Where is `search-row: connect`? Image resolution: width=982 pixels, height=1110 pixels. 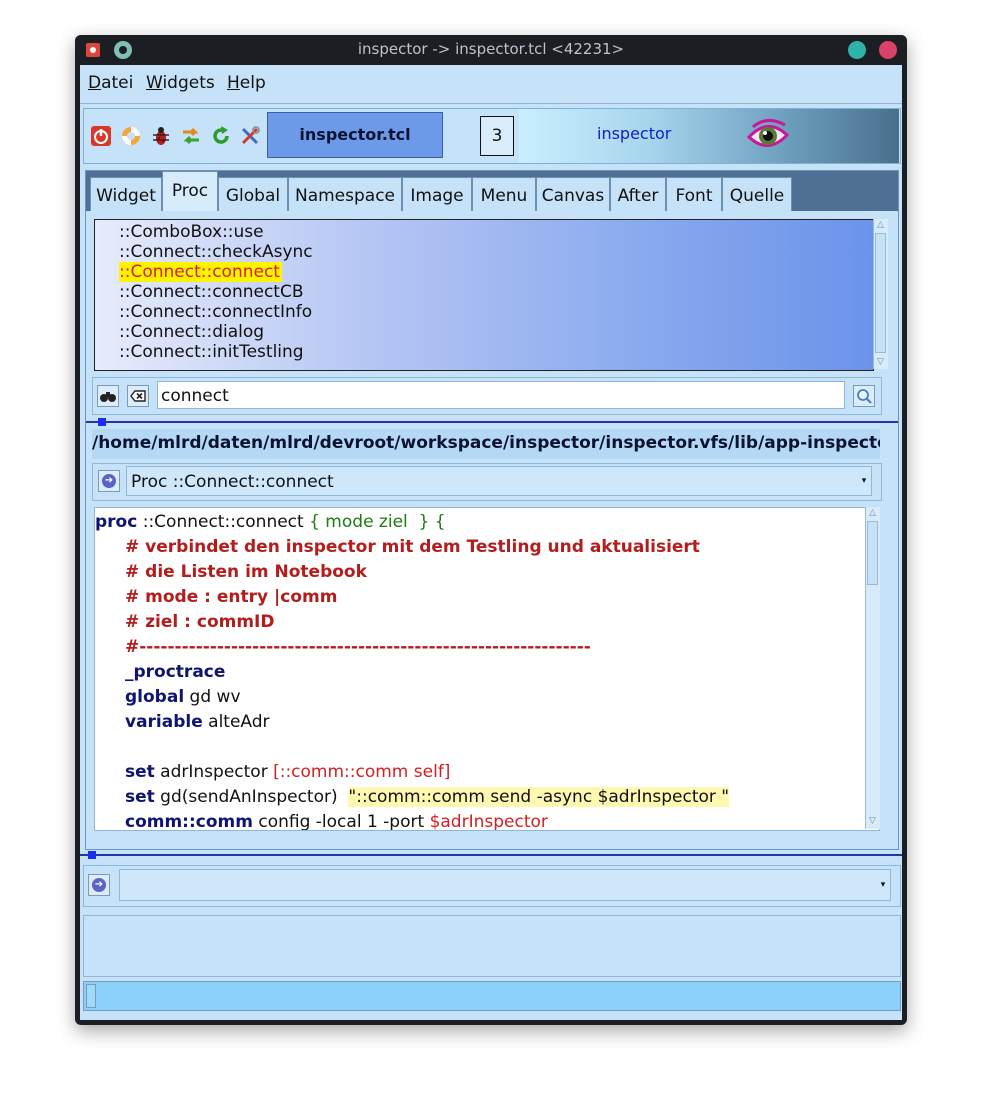
search-row: connect is located at coordinates (487, 396).